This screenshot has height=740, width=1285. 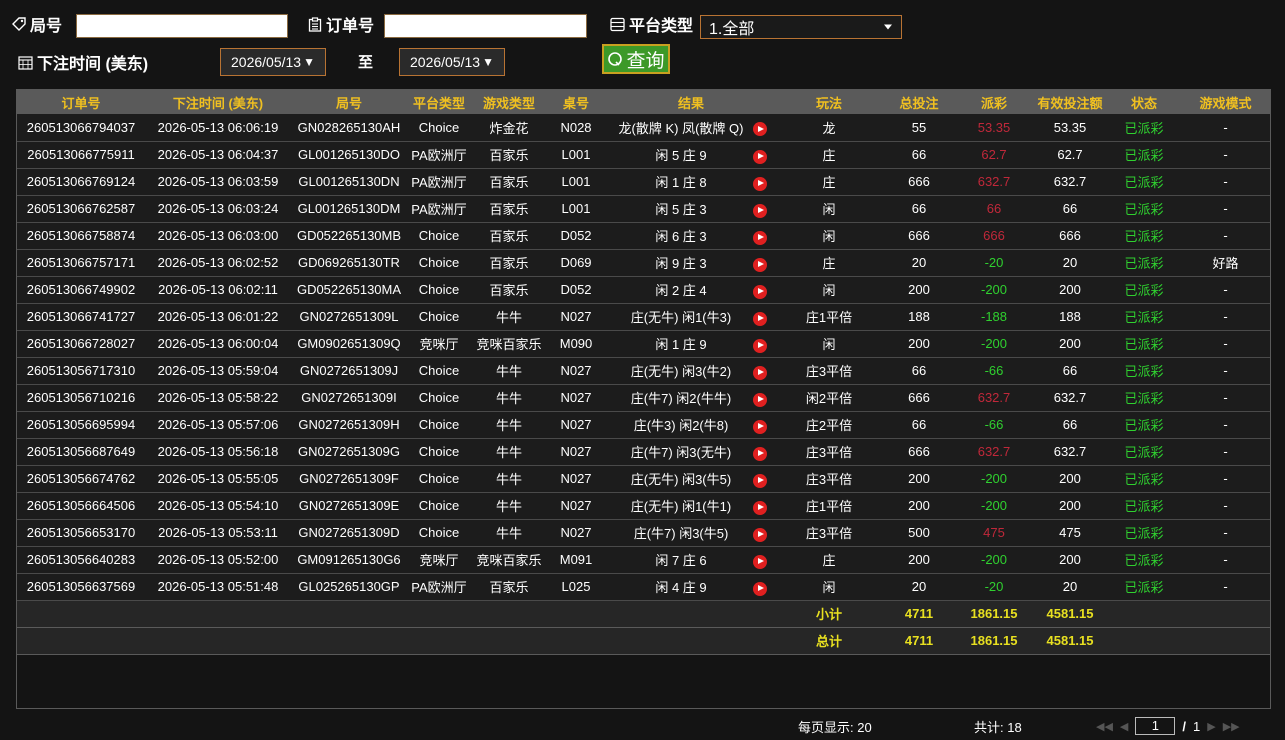 I want to click on sum-label: 总计, so click(x=829, y=641).